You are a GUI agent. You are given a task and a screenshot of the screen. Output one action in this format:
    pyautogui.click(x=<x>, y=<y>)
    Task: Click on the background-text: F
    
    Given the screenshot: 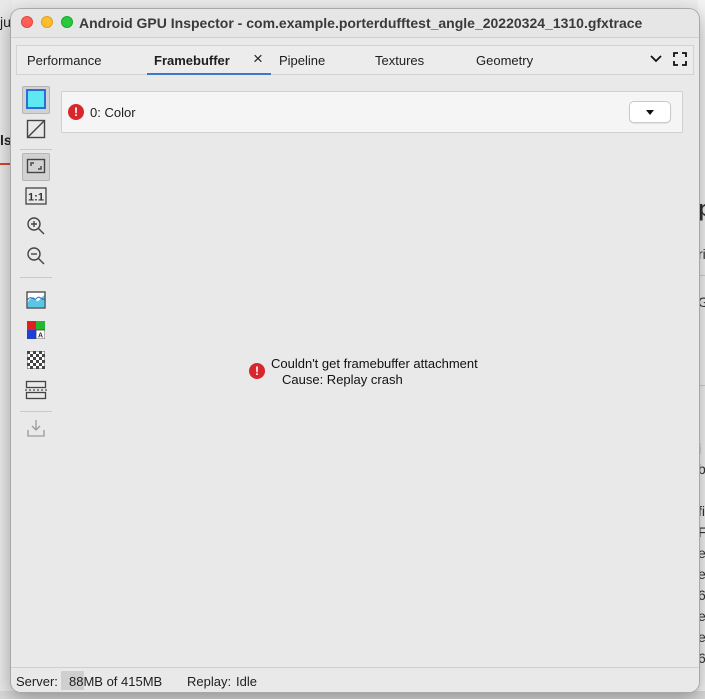 What is the action you would take?
    pyautogui.click(x=701, y=532)
    